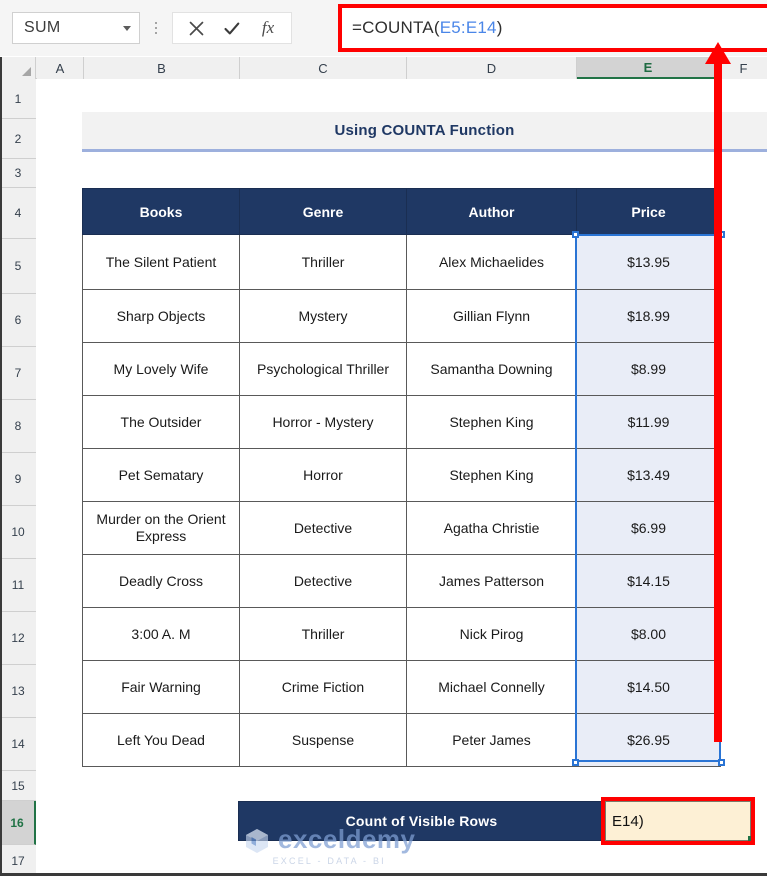 The height and width of the screenshot is (876, 767). Describe the element at coordinates (492, 68) in the screenshot. I see `column-header-d: D` at that location.